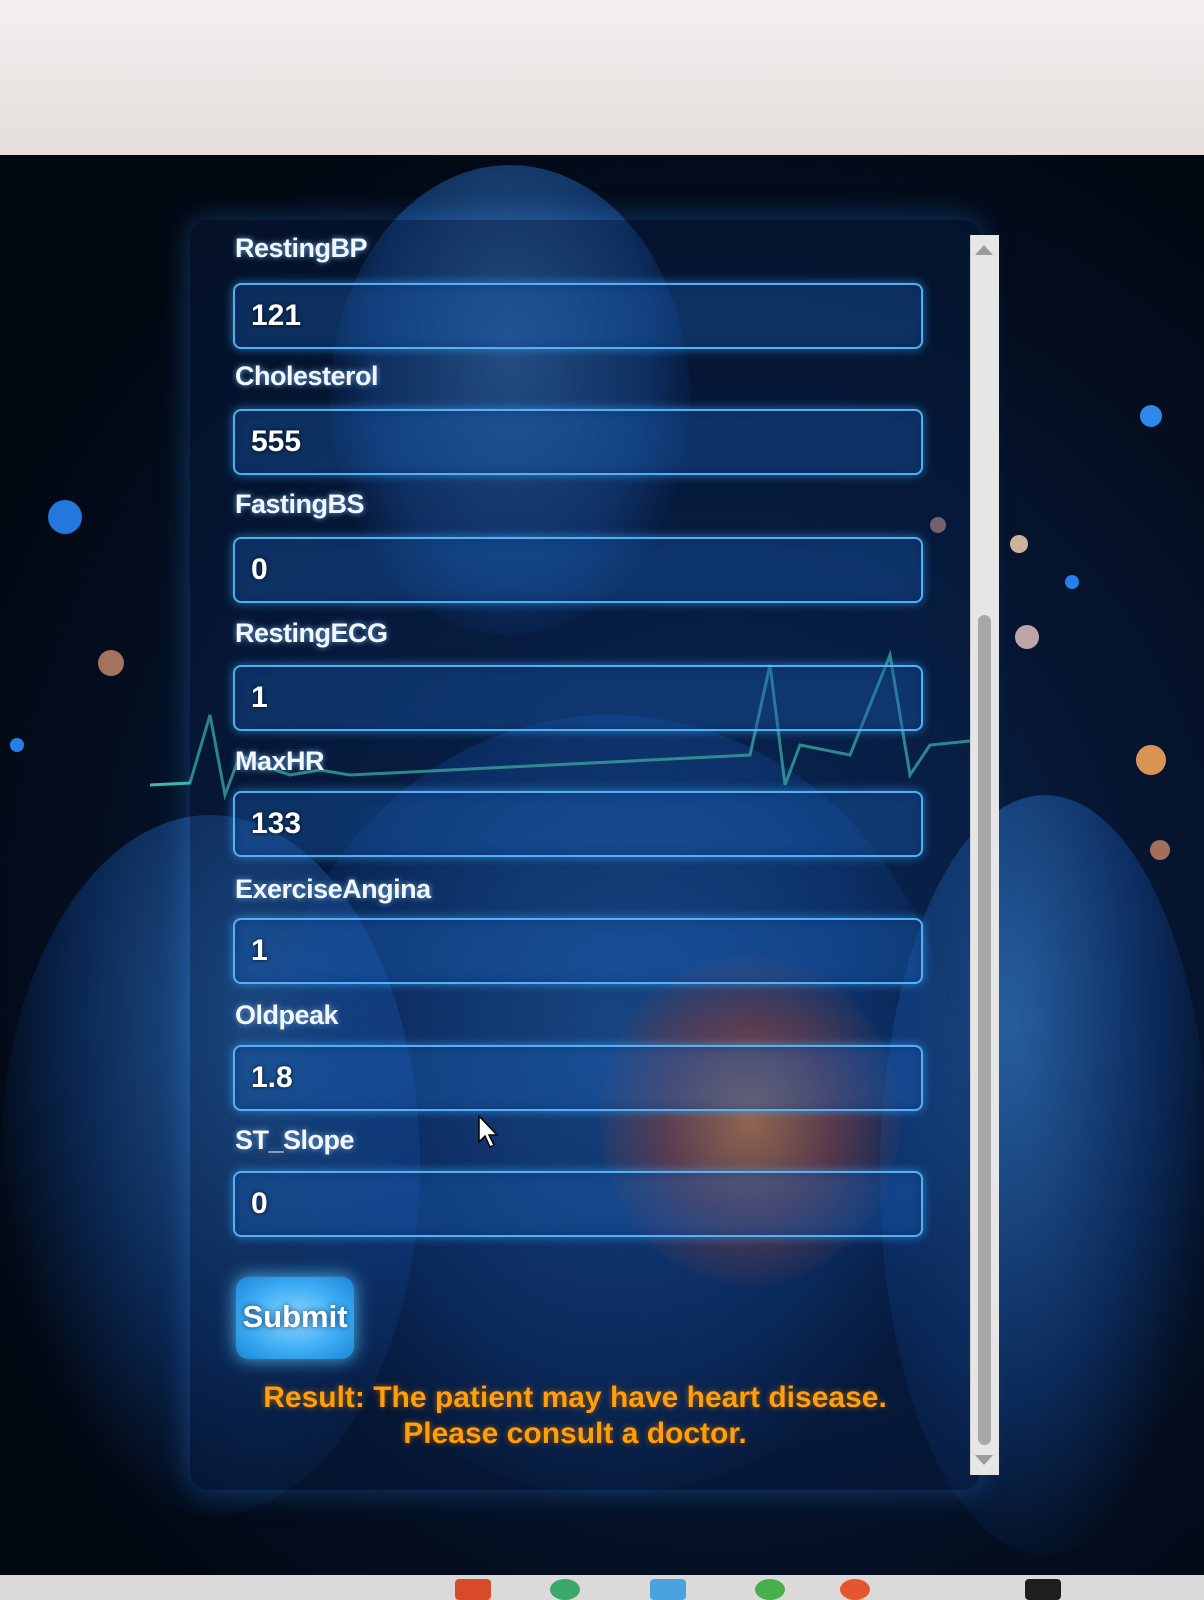 This screenshot has width=1204, height=1600. What do you see at coordinates (578, 316) in the screenshot?
I see `input-restingbp: 121` at bounding box center [578, 316].